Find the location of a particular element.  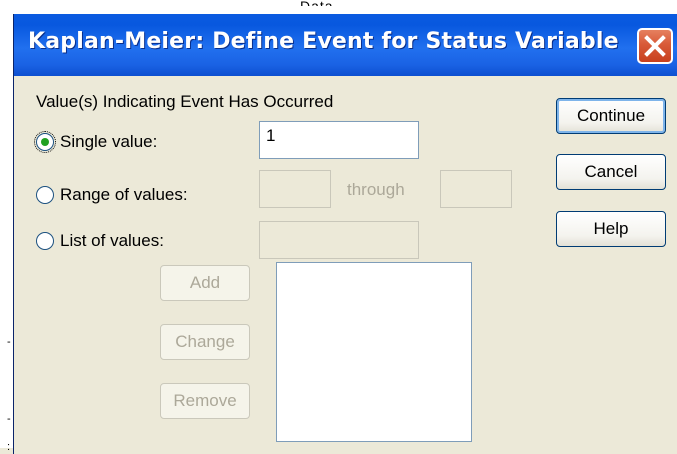

list-of-values-radio is located at coordinates (45, 241).